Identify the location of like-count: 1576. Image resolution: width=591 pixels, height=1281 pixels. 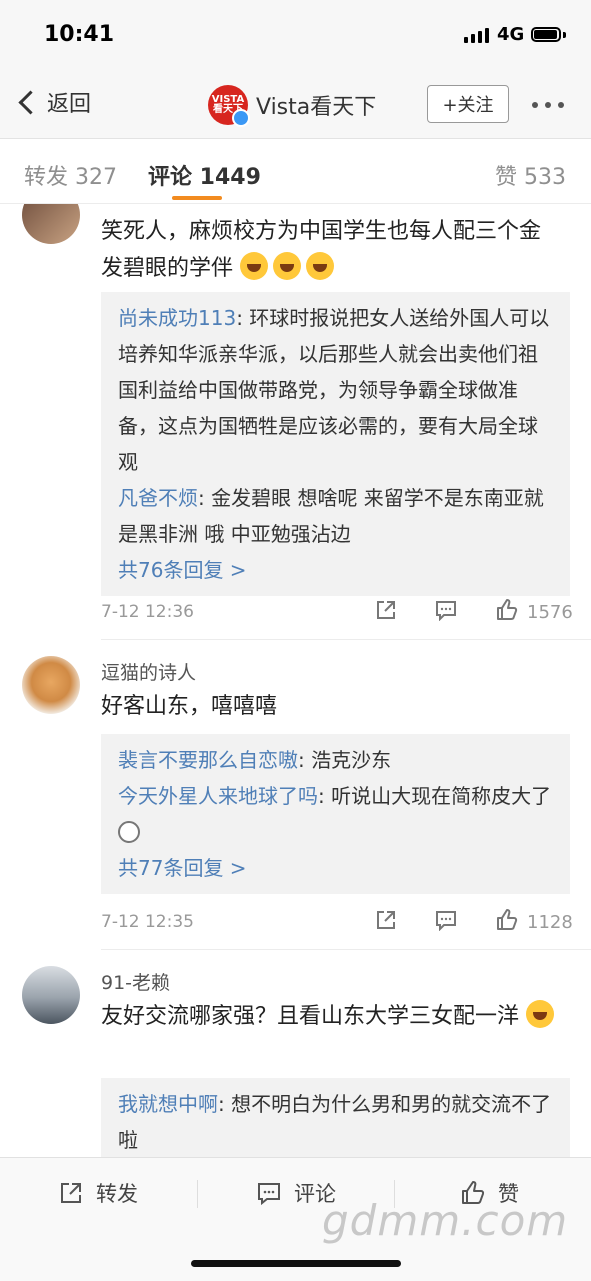
(550, 612).